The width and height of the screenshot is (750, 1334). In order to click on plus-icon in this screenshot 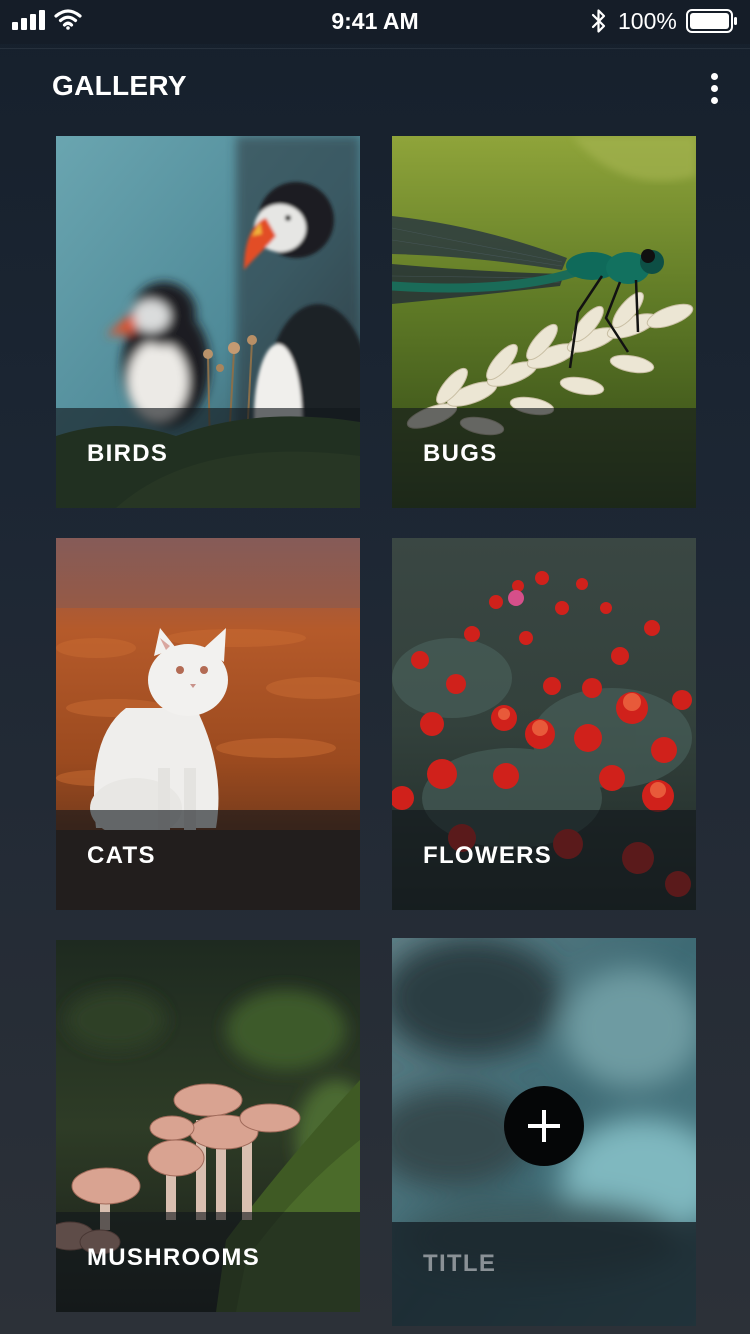, I will do `click(544, 1126)`.